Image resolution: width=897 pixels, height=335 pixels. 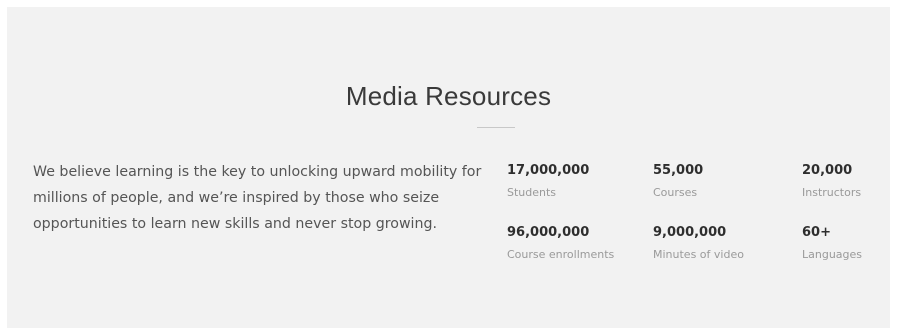 What do you see at coordinates (832, 243) in the screenshot?
I see `stat-languages: 60+ Languages` at bounding box center [832, 243].